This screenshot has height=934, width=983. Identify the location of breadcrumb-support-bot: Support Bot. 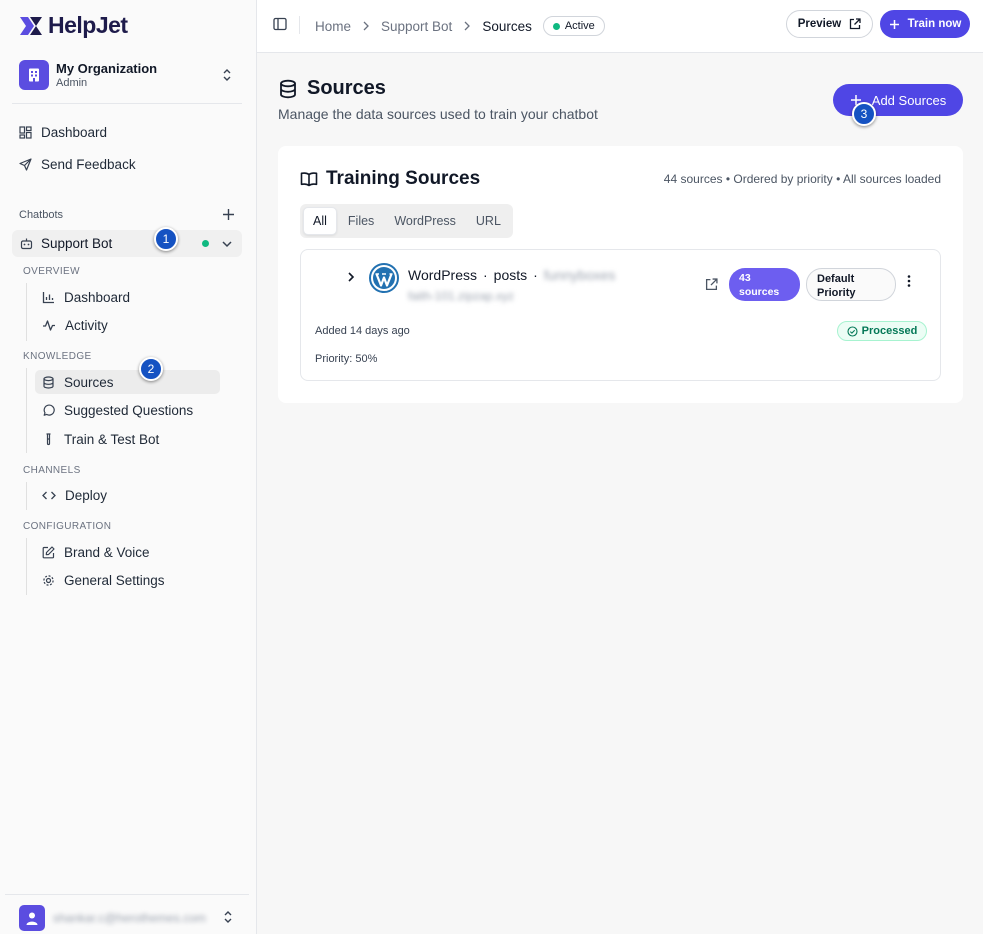
(416, 26).